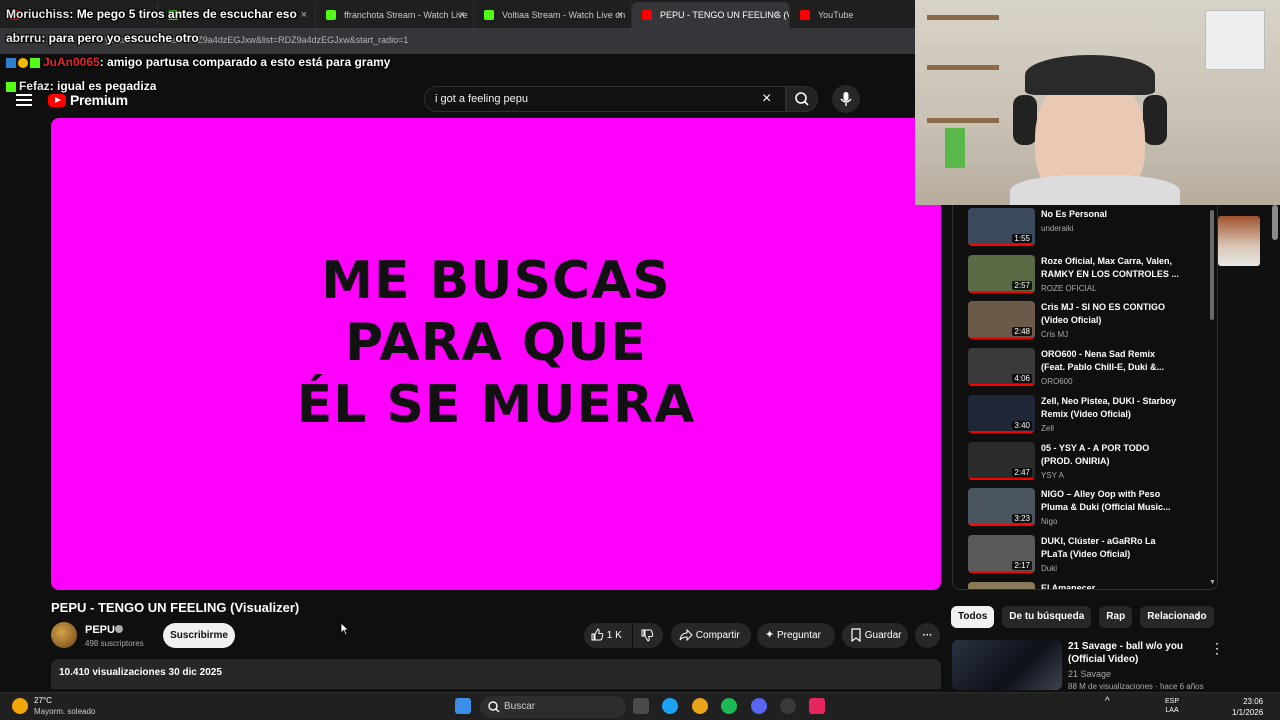 The width and height of the screenshot is (1280, 720). Describe the element at coordinates (686, 635) in the screenshot. I see `share-icon` at that location.